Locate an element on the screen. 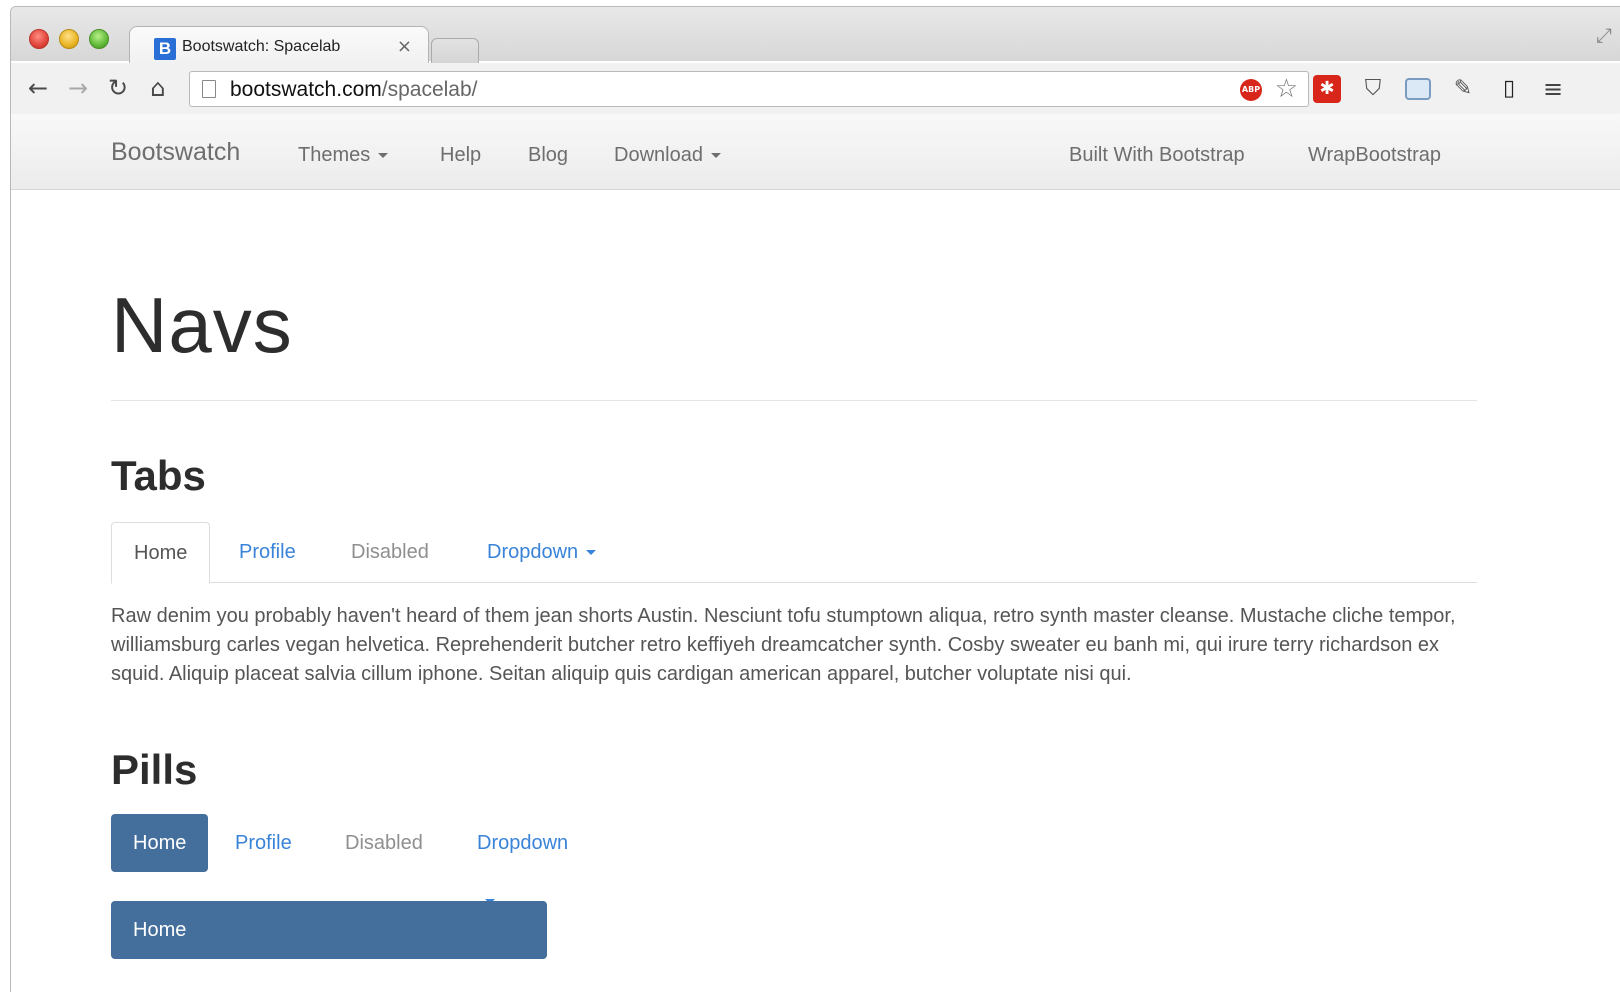 This screenshot has width=1620, height=992. tabs-heading: Tabs is located at coordinates (158, 475).